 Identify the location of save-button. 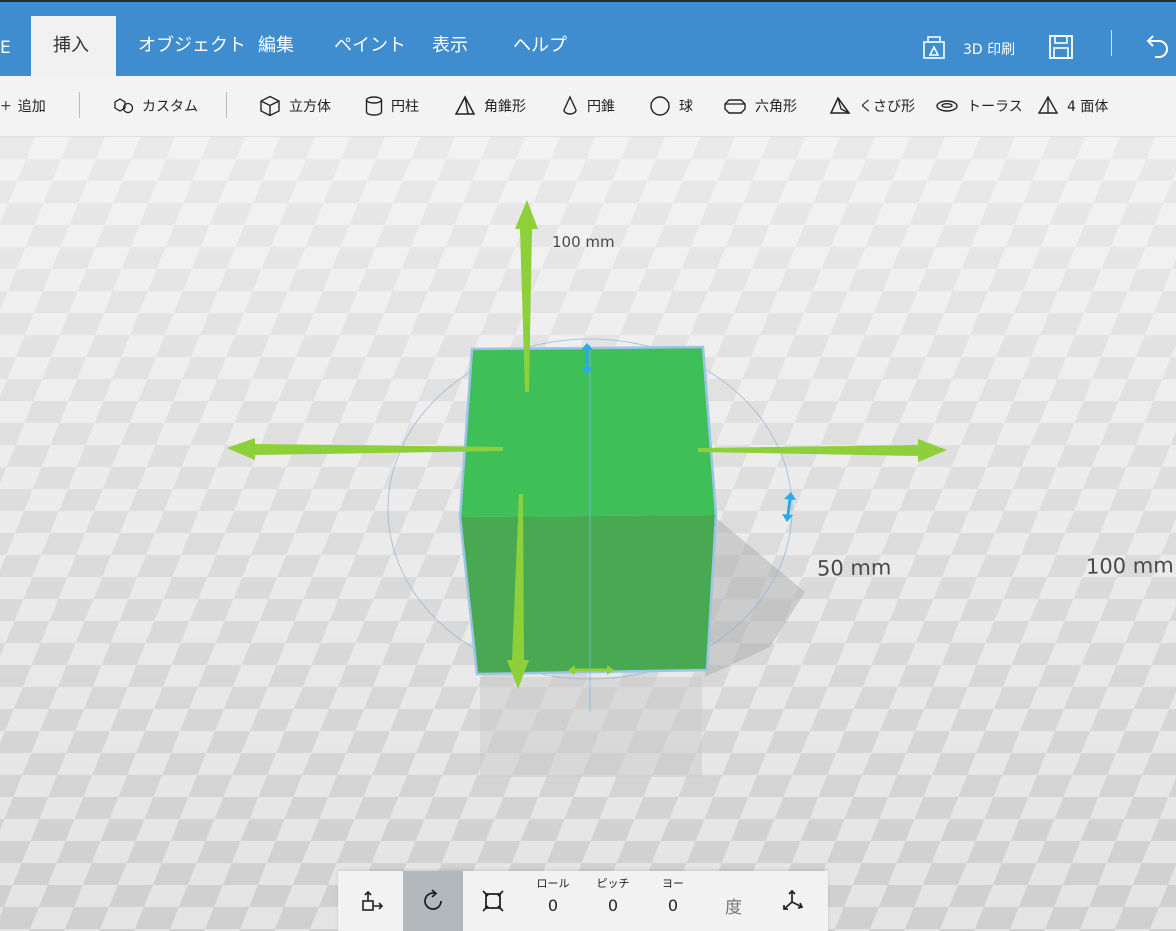
(1063, 47).